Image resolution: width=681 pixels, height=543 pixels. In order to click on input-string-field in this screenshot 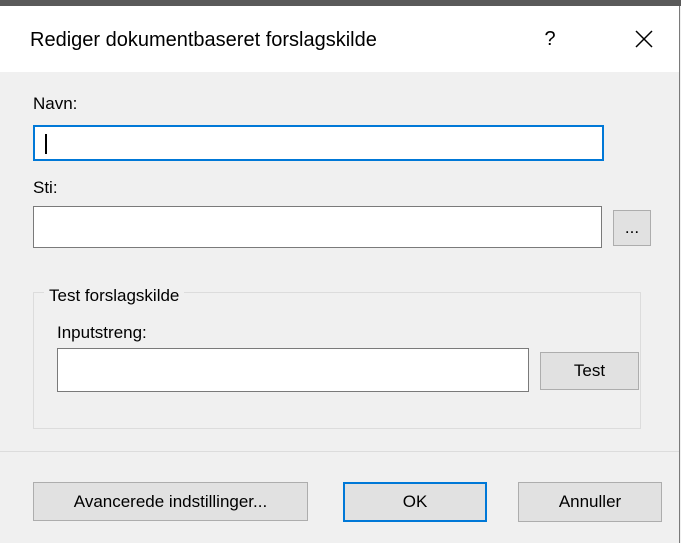, I will do `click(293, 370)`.